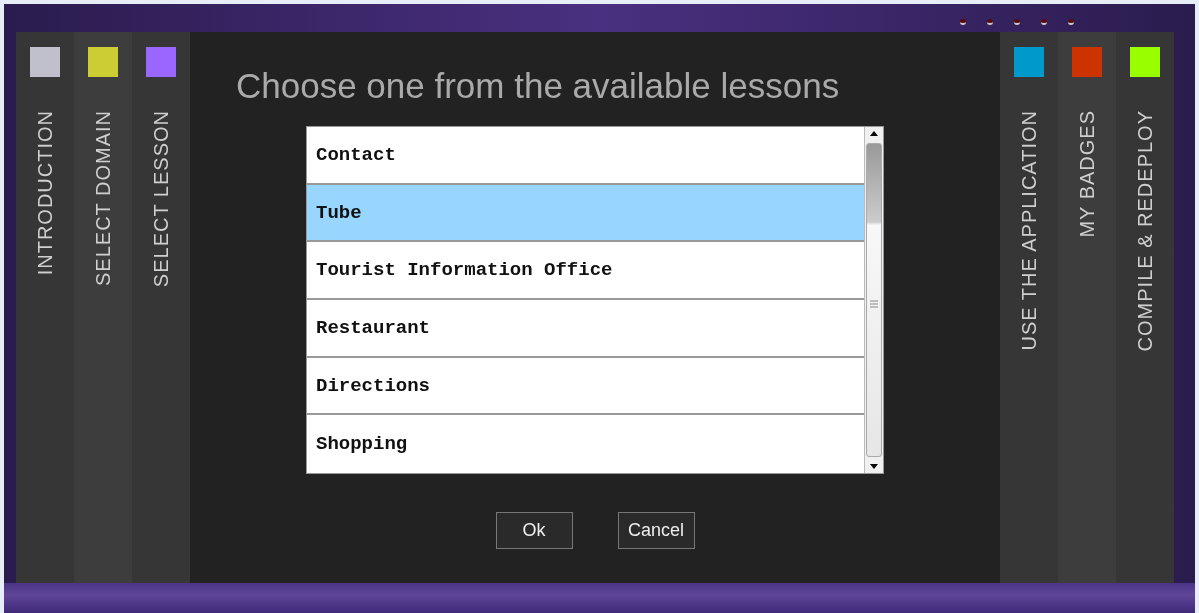 The height and width of the screenshot is (613, 1199). I want to click on tab-label: SELECT DOMAIN, so click(103, 198).